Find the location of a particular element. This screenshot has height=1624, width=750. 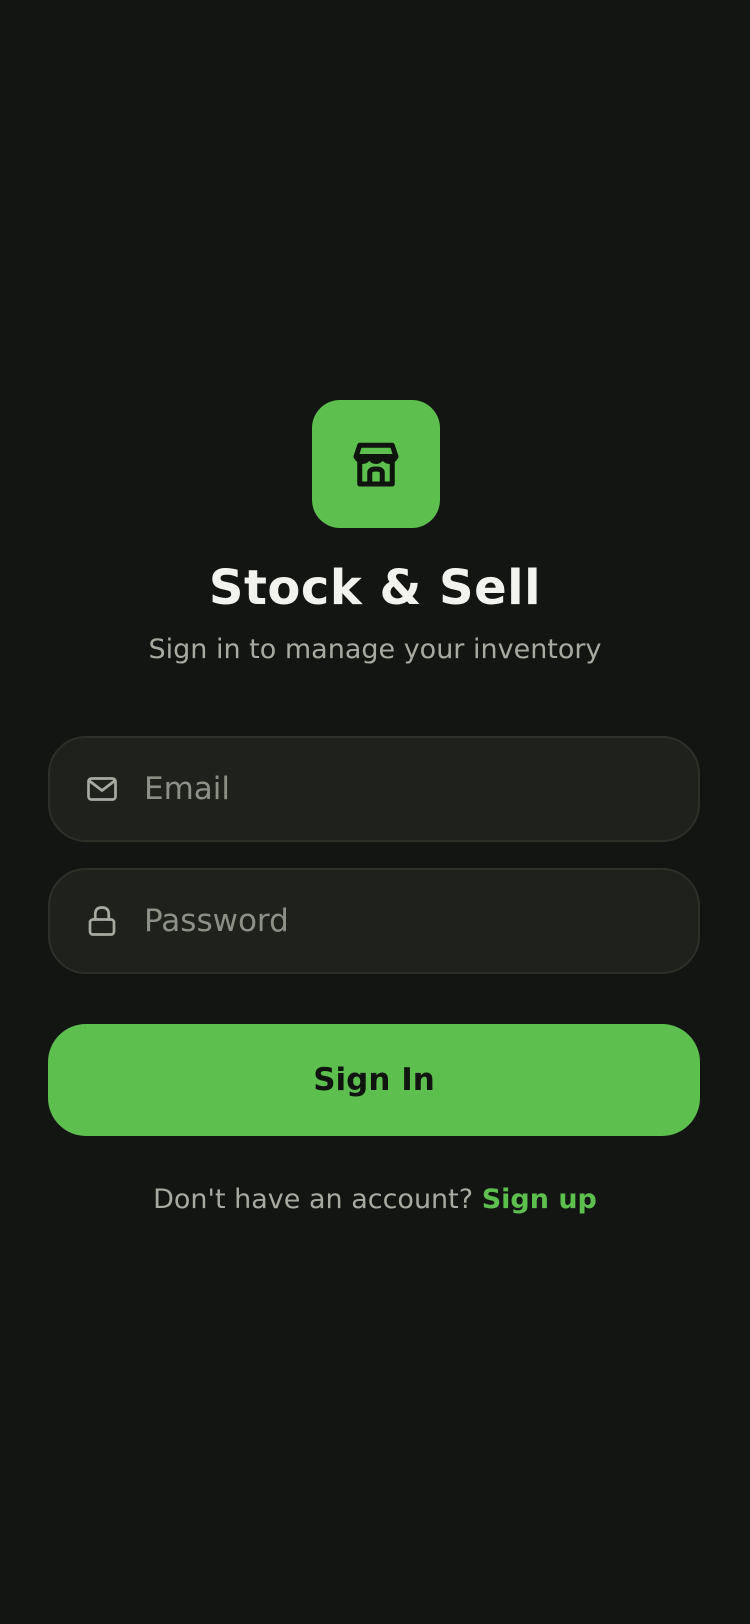

password-field is located at coordinates (374, 921).